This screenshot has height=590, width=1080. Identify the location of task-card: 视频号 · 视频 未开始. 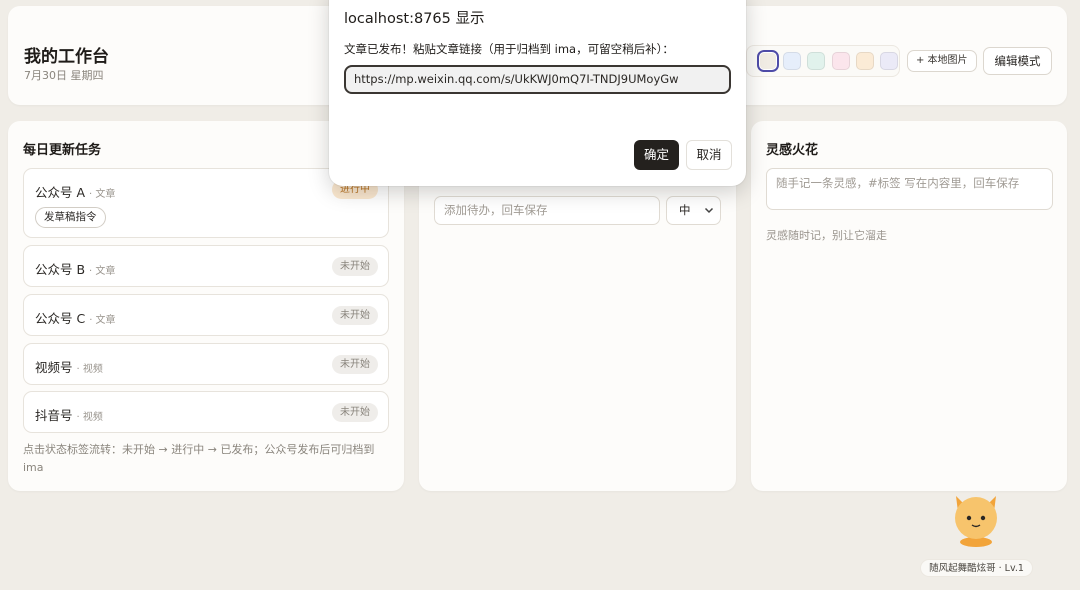
(206, 364).